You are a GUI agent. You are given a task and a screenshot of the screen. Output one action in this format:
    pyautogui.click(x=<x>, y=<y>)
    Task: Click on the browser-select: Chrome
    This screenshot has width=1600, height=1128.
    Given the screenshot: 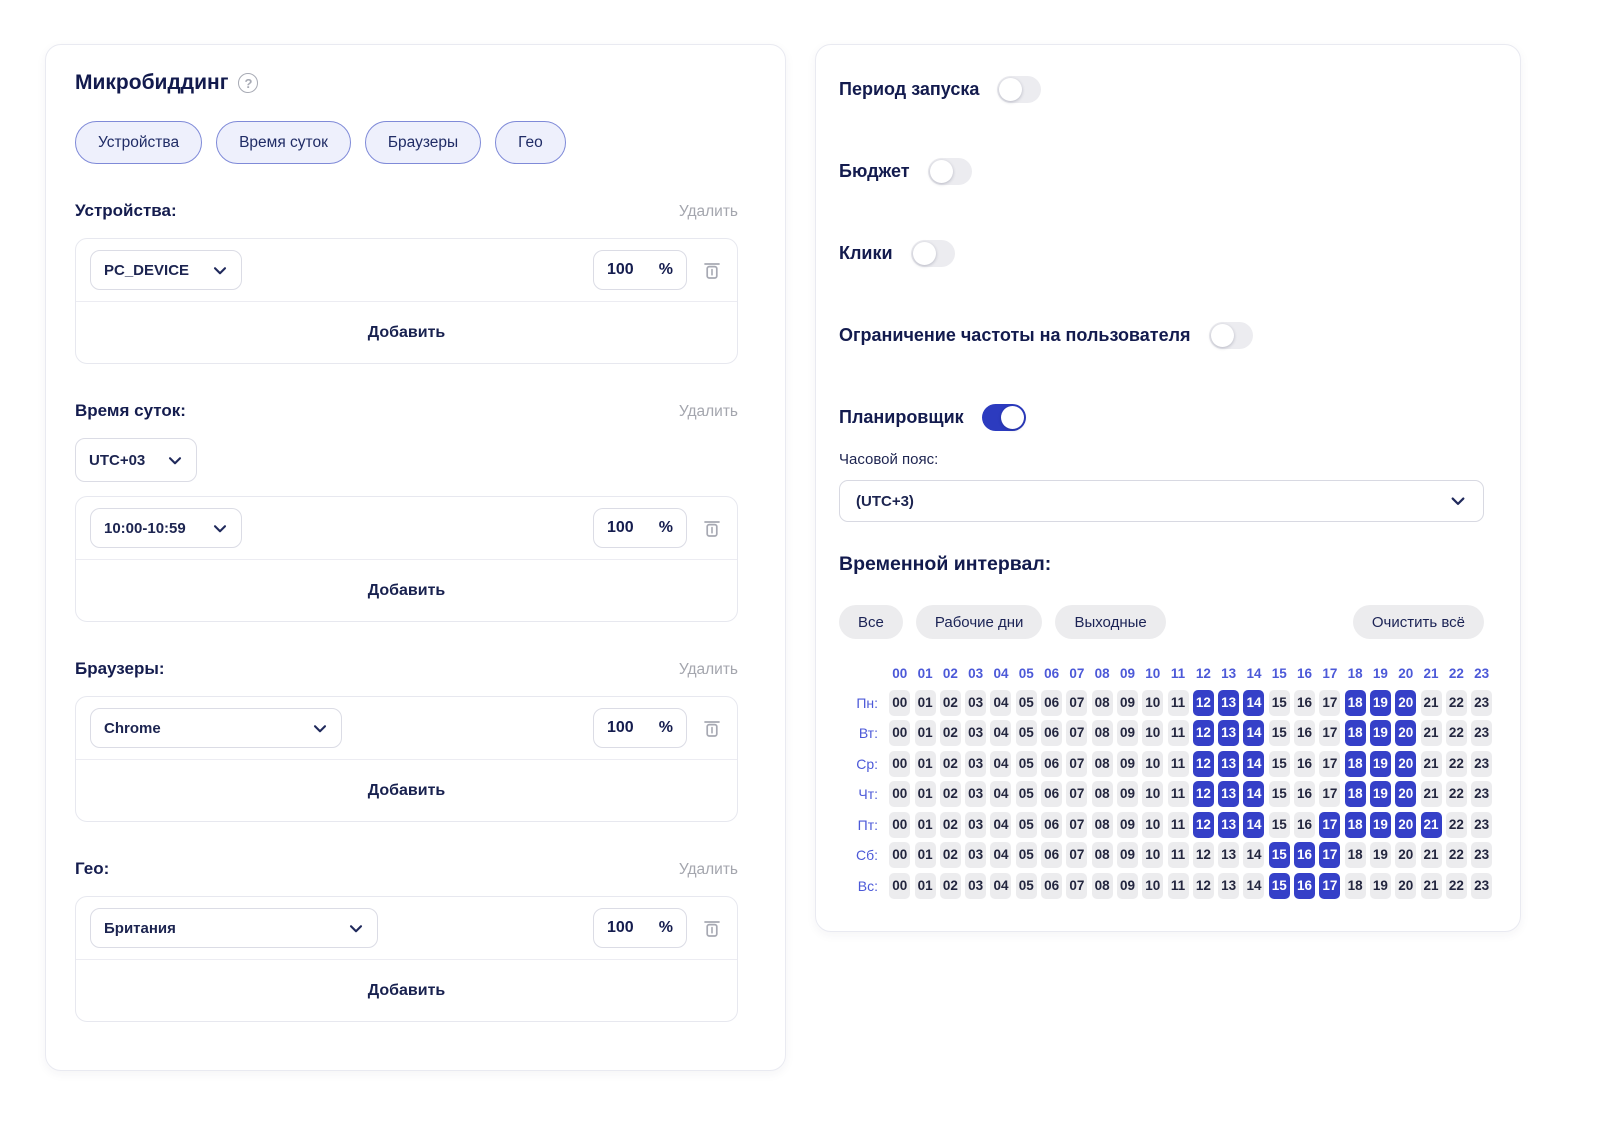 What is the action you would take?
    pyautogui.click(x=216, y=728)
    